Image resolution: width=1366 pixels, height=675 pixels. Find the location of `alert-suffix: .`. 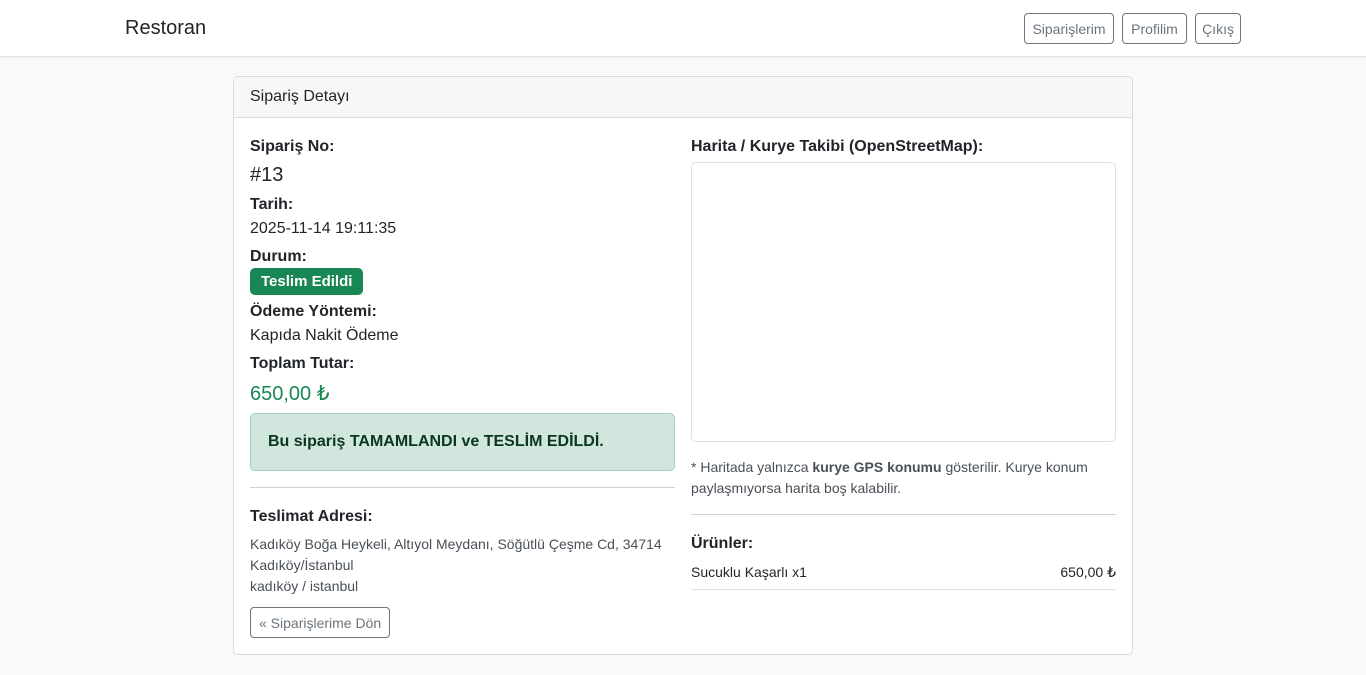

alert-suffix: . is located at coordinates (601, 441).